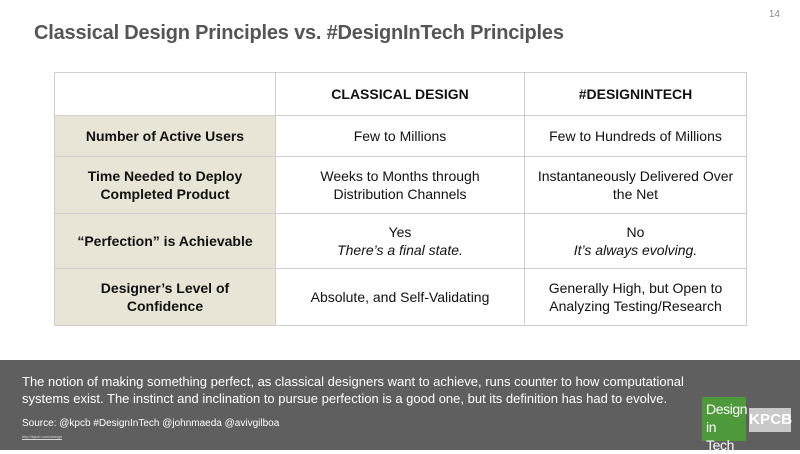 Image resolution: width=800 pixels, height=454 pixels. I want to click on row-header-deploy-time: Time Needed to Deploy Completed Product, so click(165, 185).